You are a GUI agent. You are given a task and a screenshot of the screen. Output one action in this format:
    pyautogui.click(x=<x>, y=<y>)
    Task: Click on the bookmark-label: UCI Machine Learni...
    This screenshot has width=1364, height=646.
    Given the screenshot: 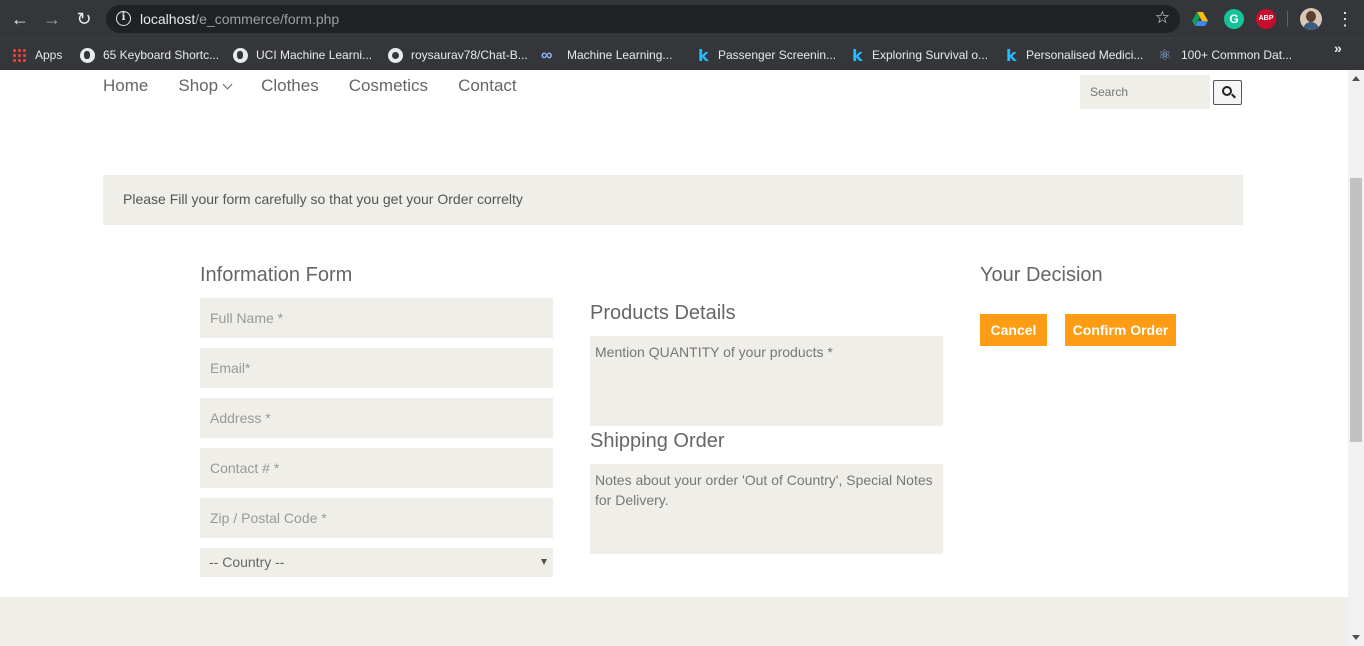 What is the action you would take?
    pyautogui.click(x=314, y=55)
    